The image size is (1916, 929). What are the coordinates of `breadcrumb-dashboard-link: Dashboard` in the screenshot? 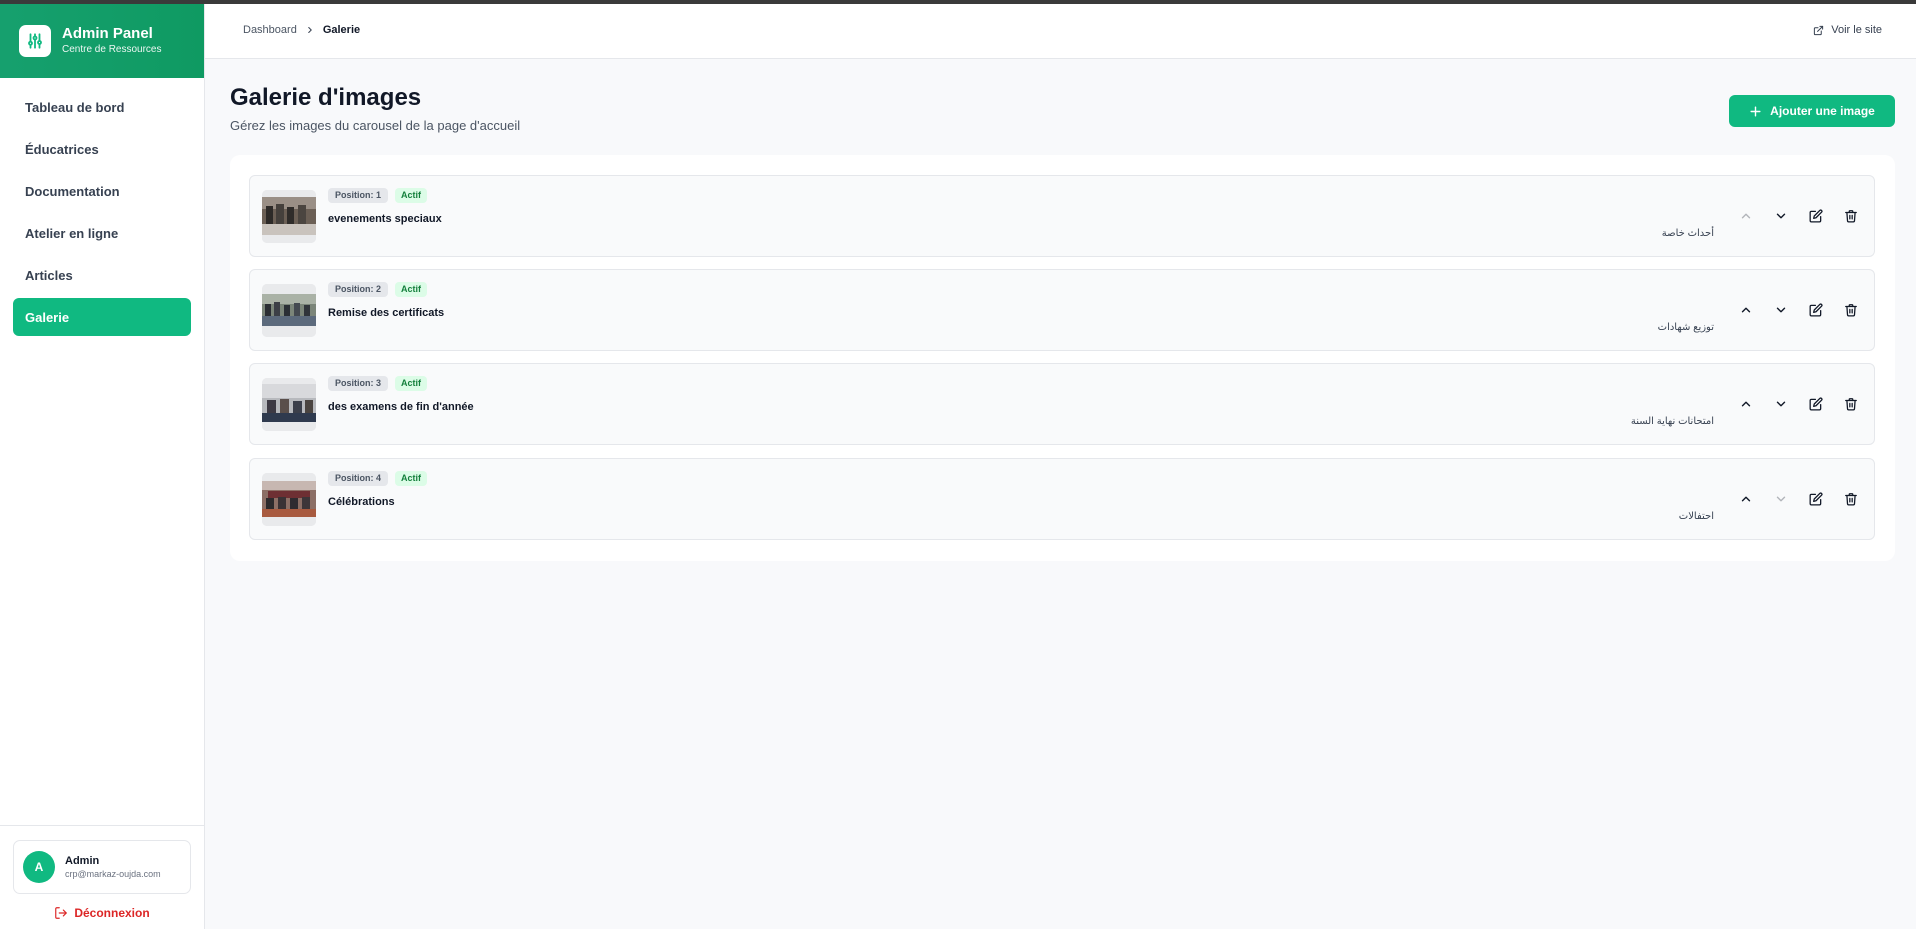 It's located at (270, 30).